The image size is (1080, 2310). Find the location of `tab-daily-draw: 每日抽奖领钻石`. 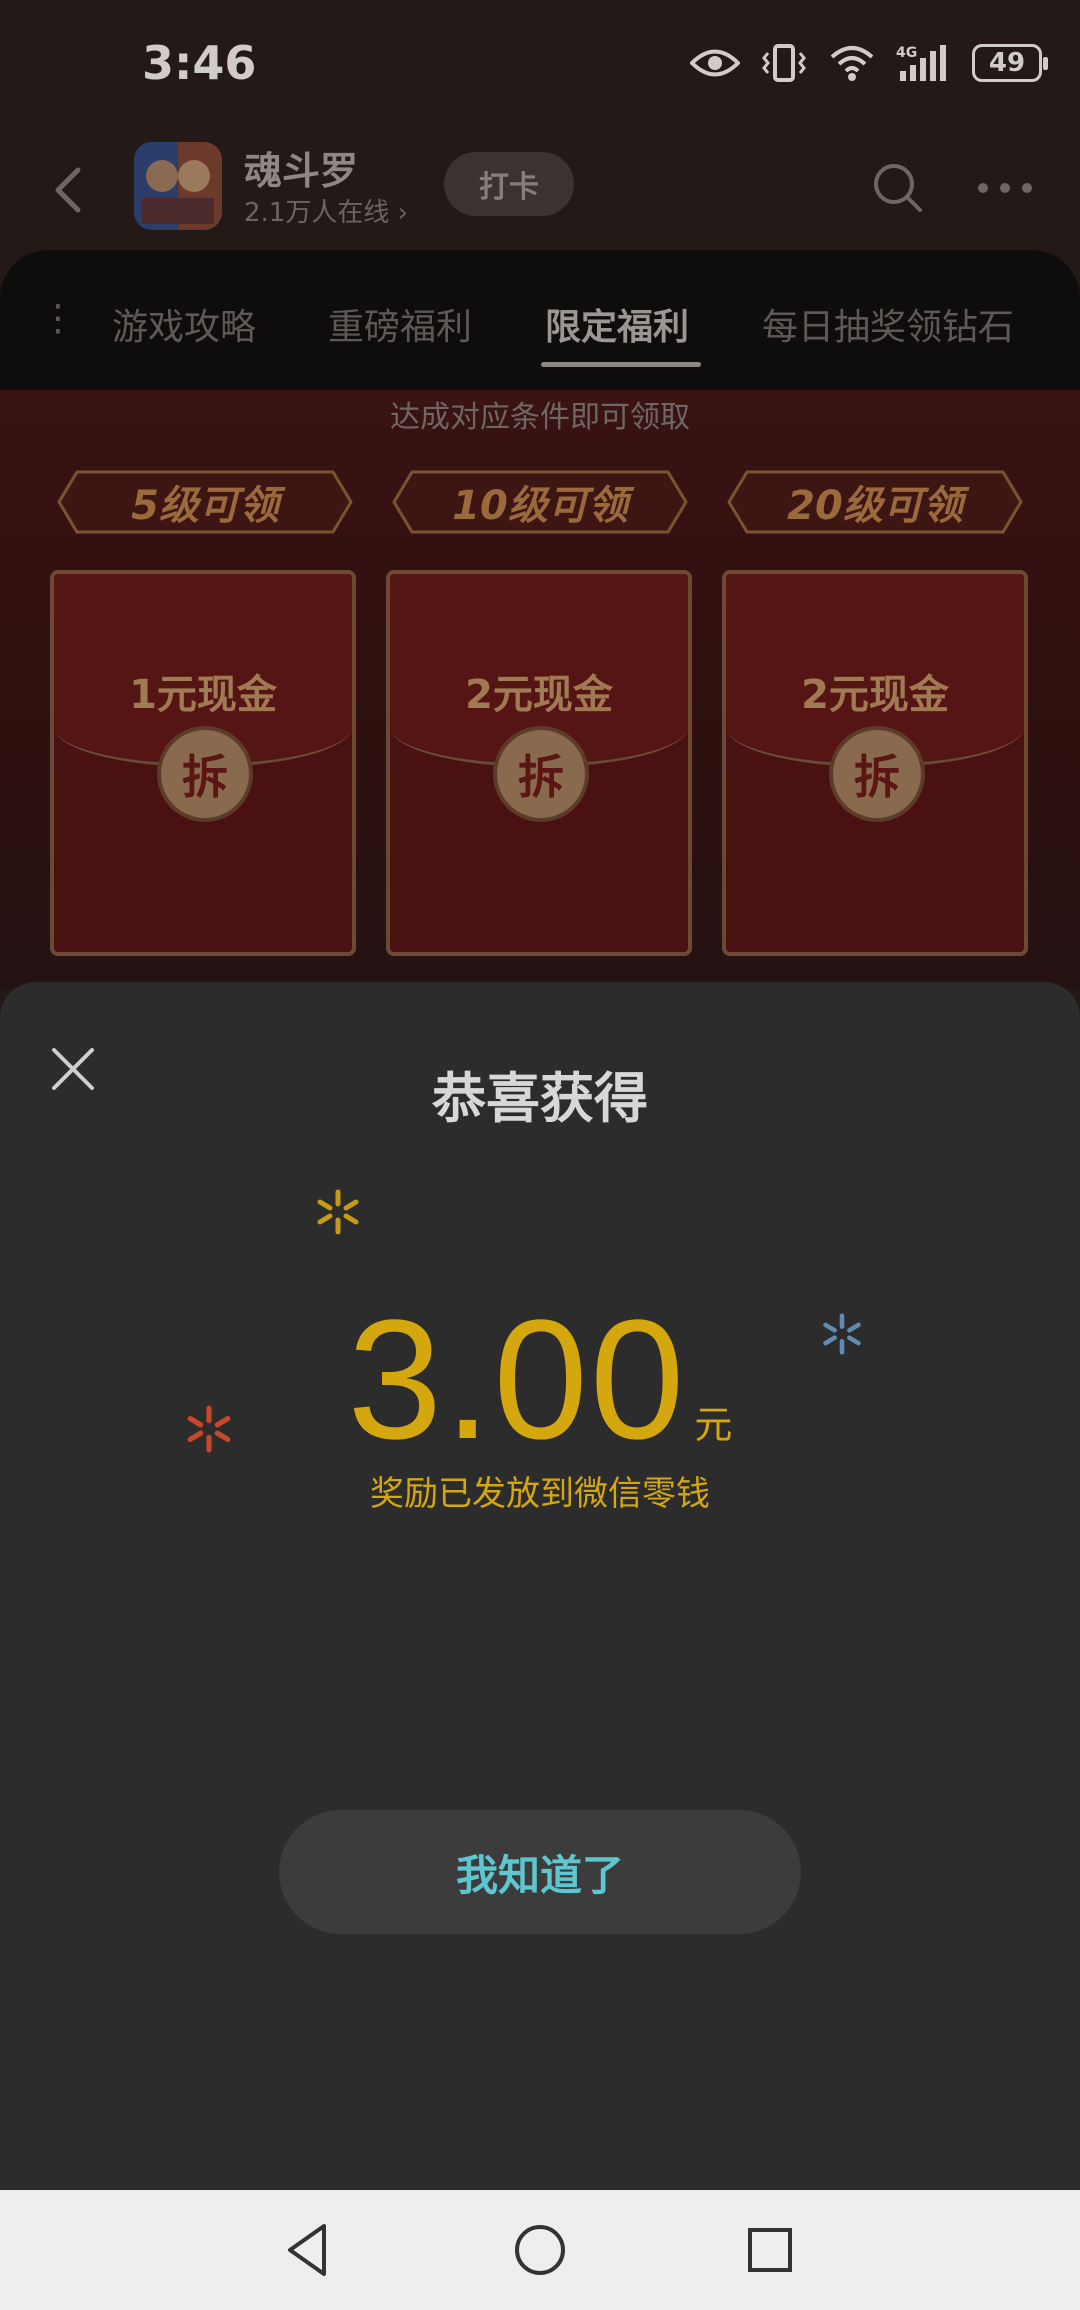

tab-daily-draw: 每日抽奖领钻石 is located at coordinates (888, 324).